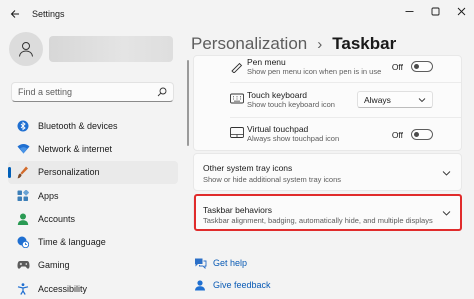 Image resolution: width=474 pixels, height=299 pixels. I want to click on breadcrumb: Personalization › Taskbar, so click(293, 44).